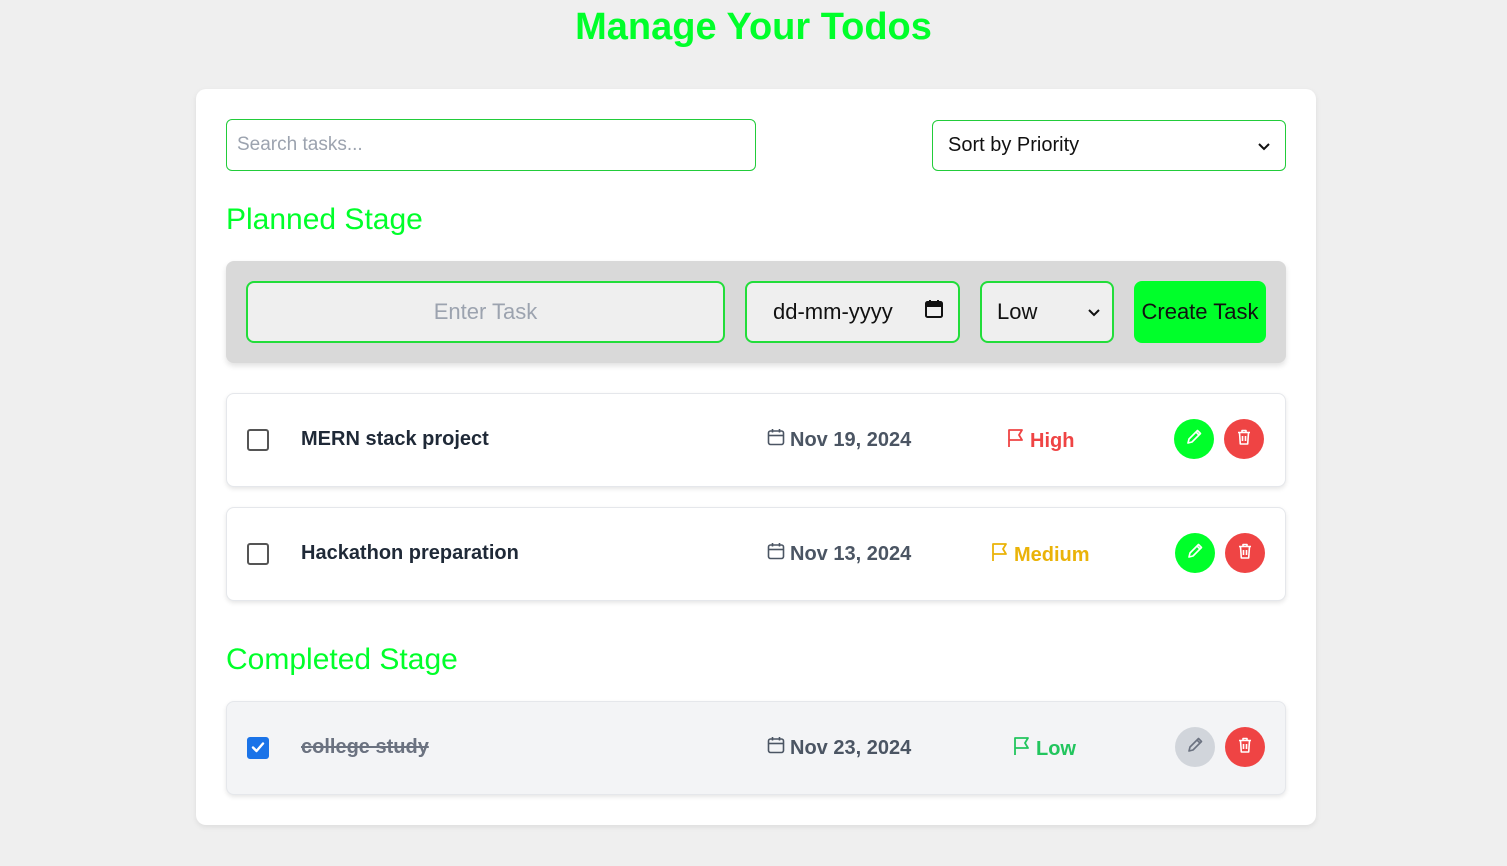  What do you see at coordinates (753, 27) in the screenshot?
I see `page-title: Manage Your Todos` at bounding box center [753, 27].